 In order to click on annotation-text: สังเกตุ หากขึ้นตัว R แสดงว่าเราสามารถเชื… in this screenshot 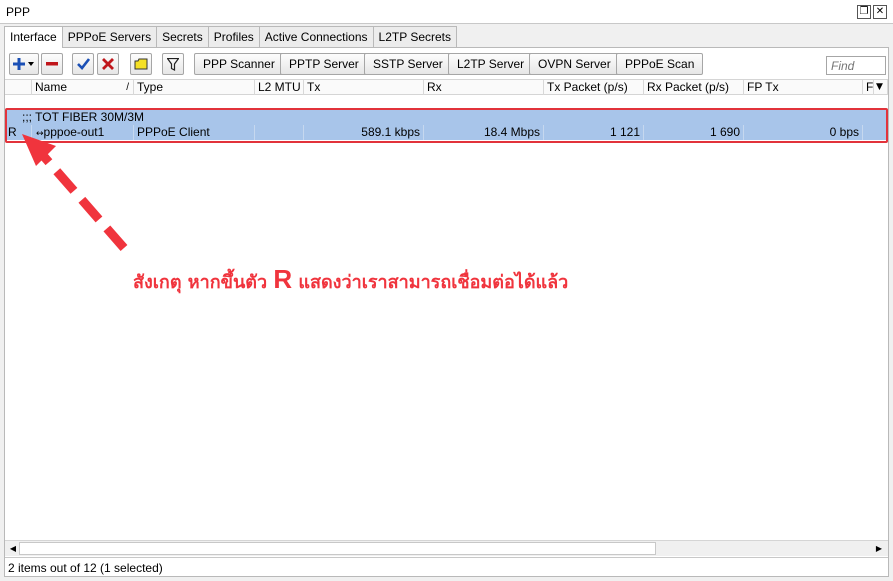, I will do `click(351, 279)`.